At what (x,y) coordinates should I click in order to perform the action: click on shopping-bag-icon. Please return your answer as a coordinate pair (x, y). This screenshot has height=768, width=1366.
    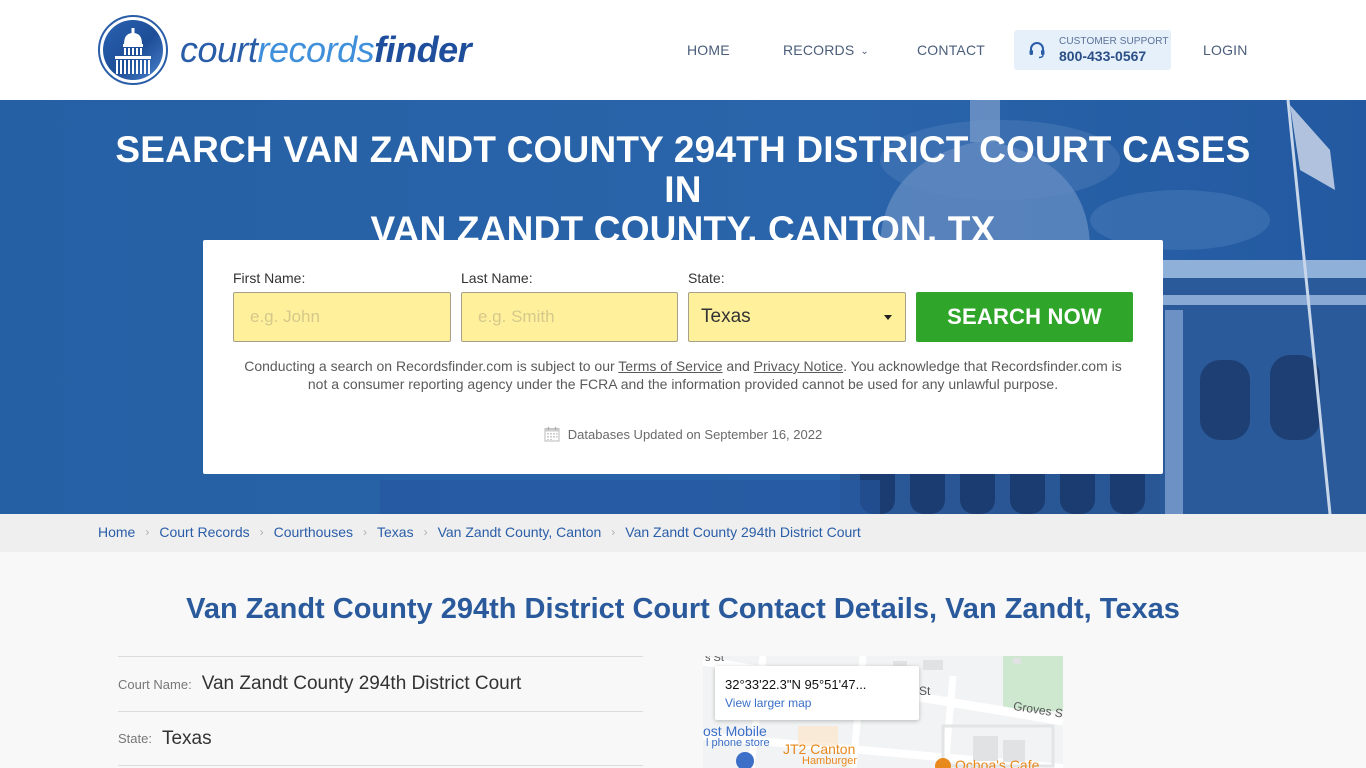
    Looking at the image, I should click on (745, 760).